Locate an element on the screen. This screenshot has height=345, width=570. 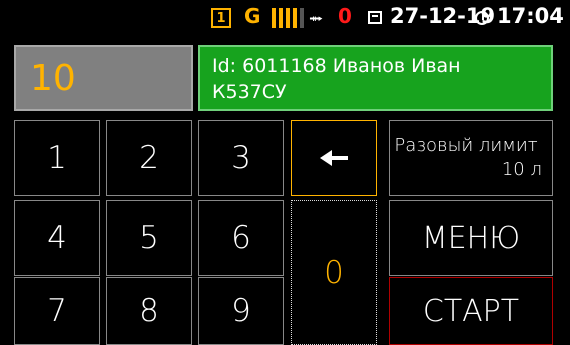
sim-card-icon: 1 is located at coordinates (221, 18).